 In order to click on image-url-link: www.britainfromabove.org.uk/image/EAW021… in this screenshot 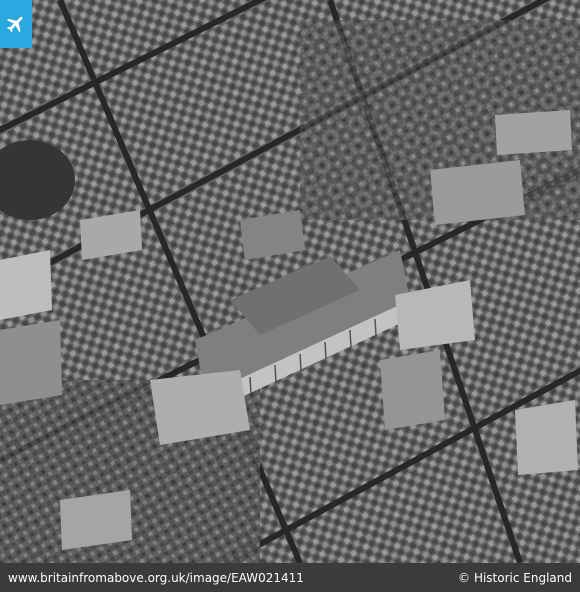, I will do `click(156, 578)`.